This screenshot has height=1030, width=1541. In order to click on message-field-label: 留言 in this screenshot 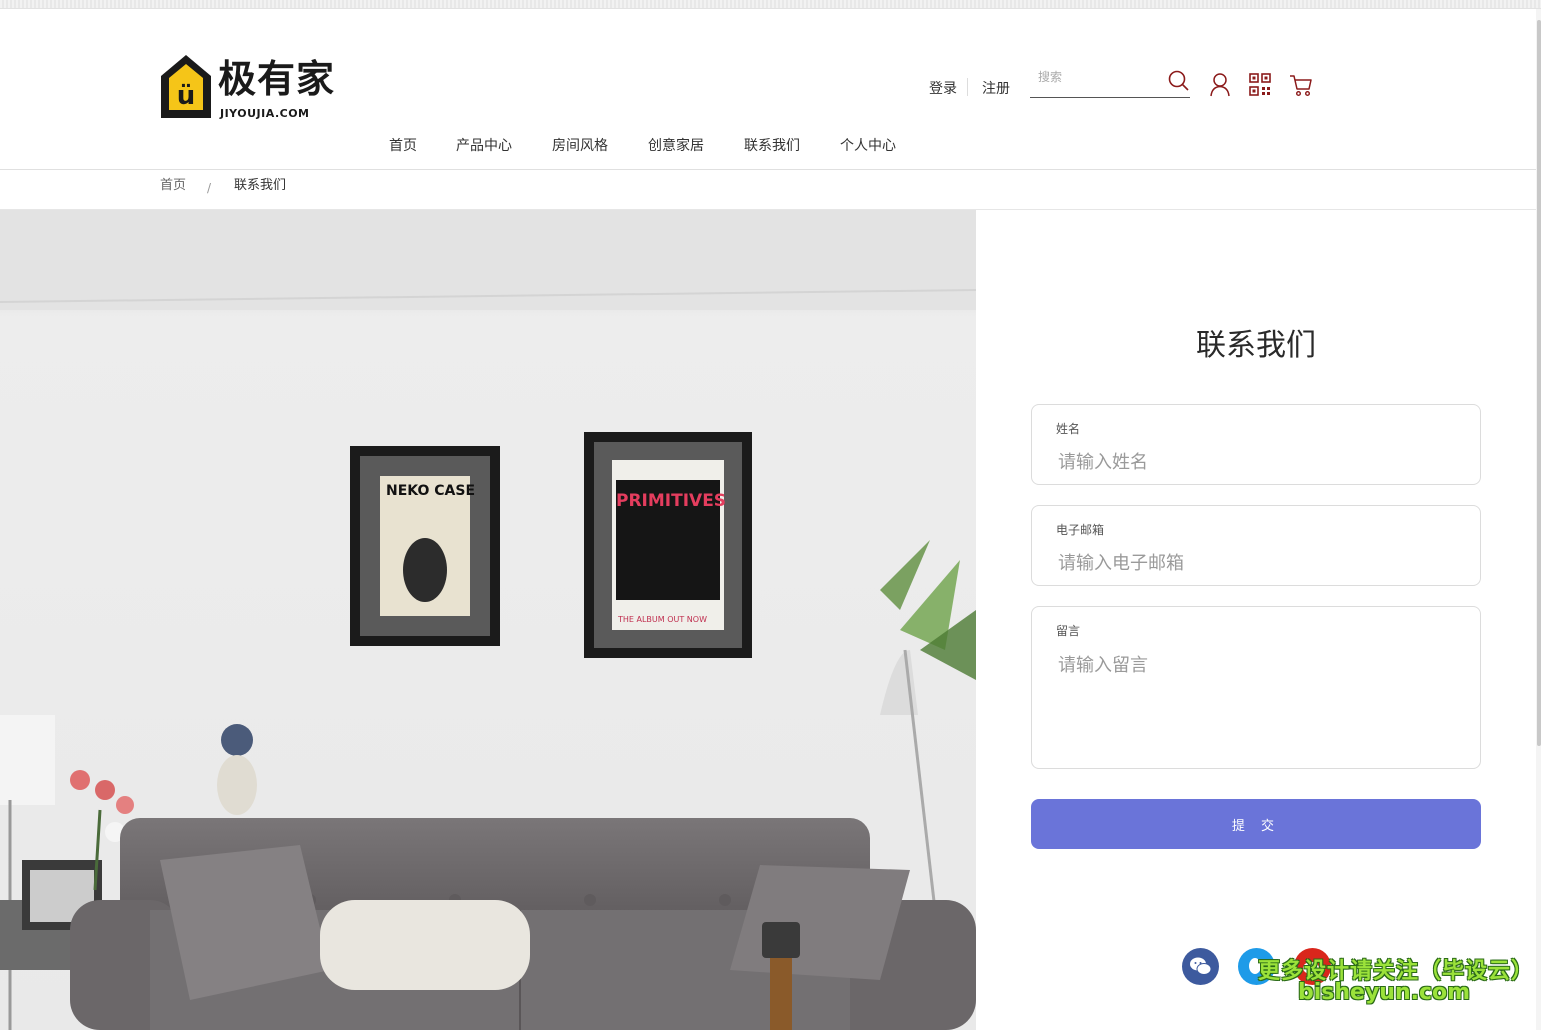, I will do `click(1068, 631)`.